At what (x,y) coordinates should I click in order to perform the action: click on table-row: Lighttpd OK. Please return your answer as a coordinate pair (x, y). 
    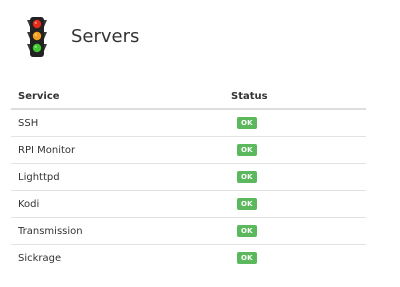
    Looking at the image, I should click on (188, 177).